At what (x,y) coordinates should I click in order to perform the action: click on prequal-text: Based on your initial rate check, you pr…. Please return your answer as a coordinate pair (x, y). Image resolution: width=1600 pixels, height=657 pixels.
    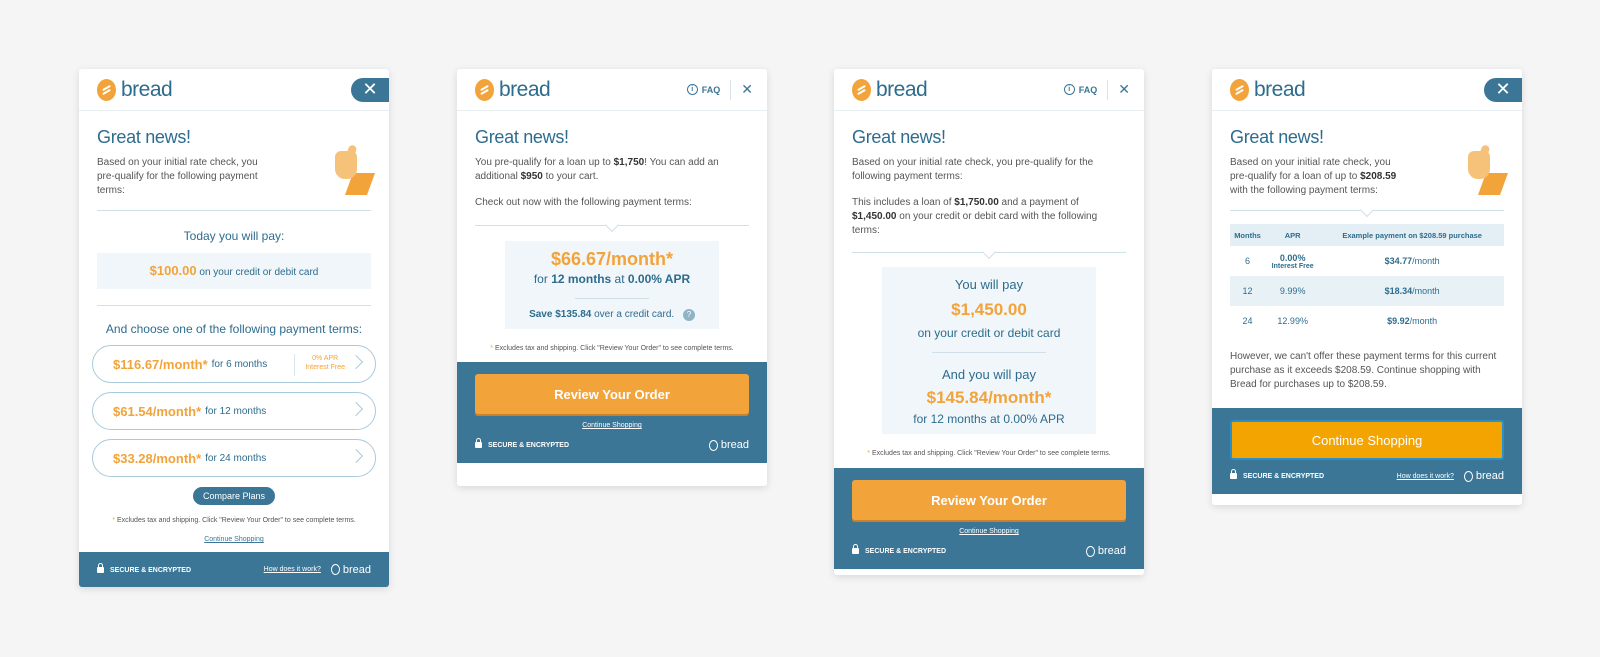
    Looking at the image, I should click on (973, 169).